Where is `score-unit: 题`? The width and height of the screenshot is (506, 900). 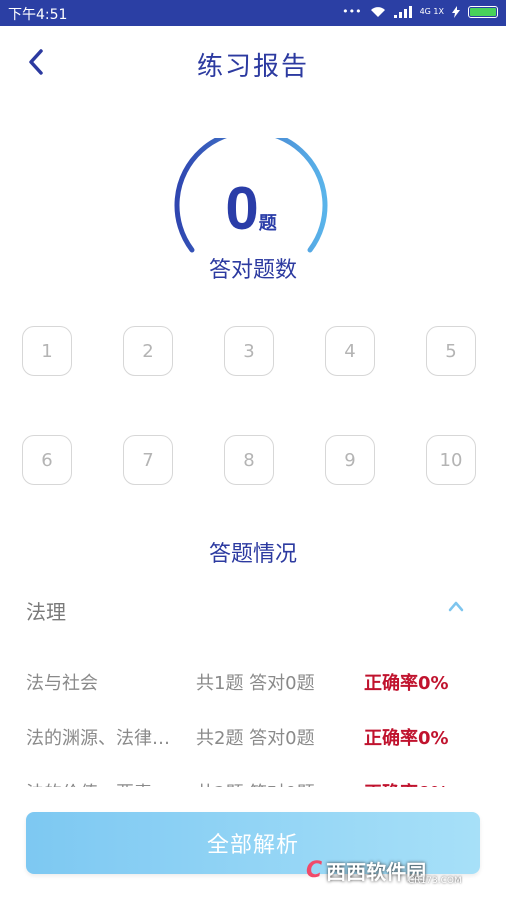
score-unit: 题 is located at coordinates (267, 223).